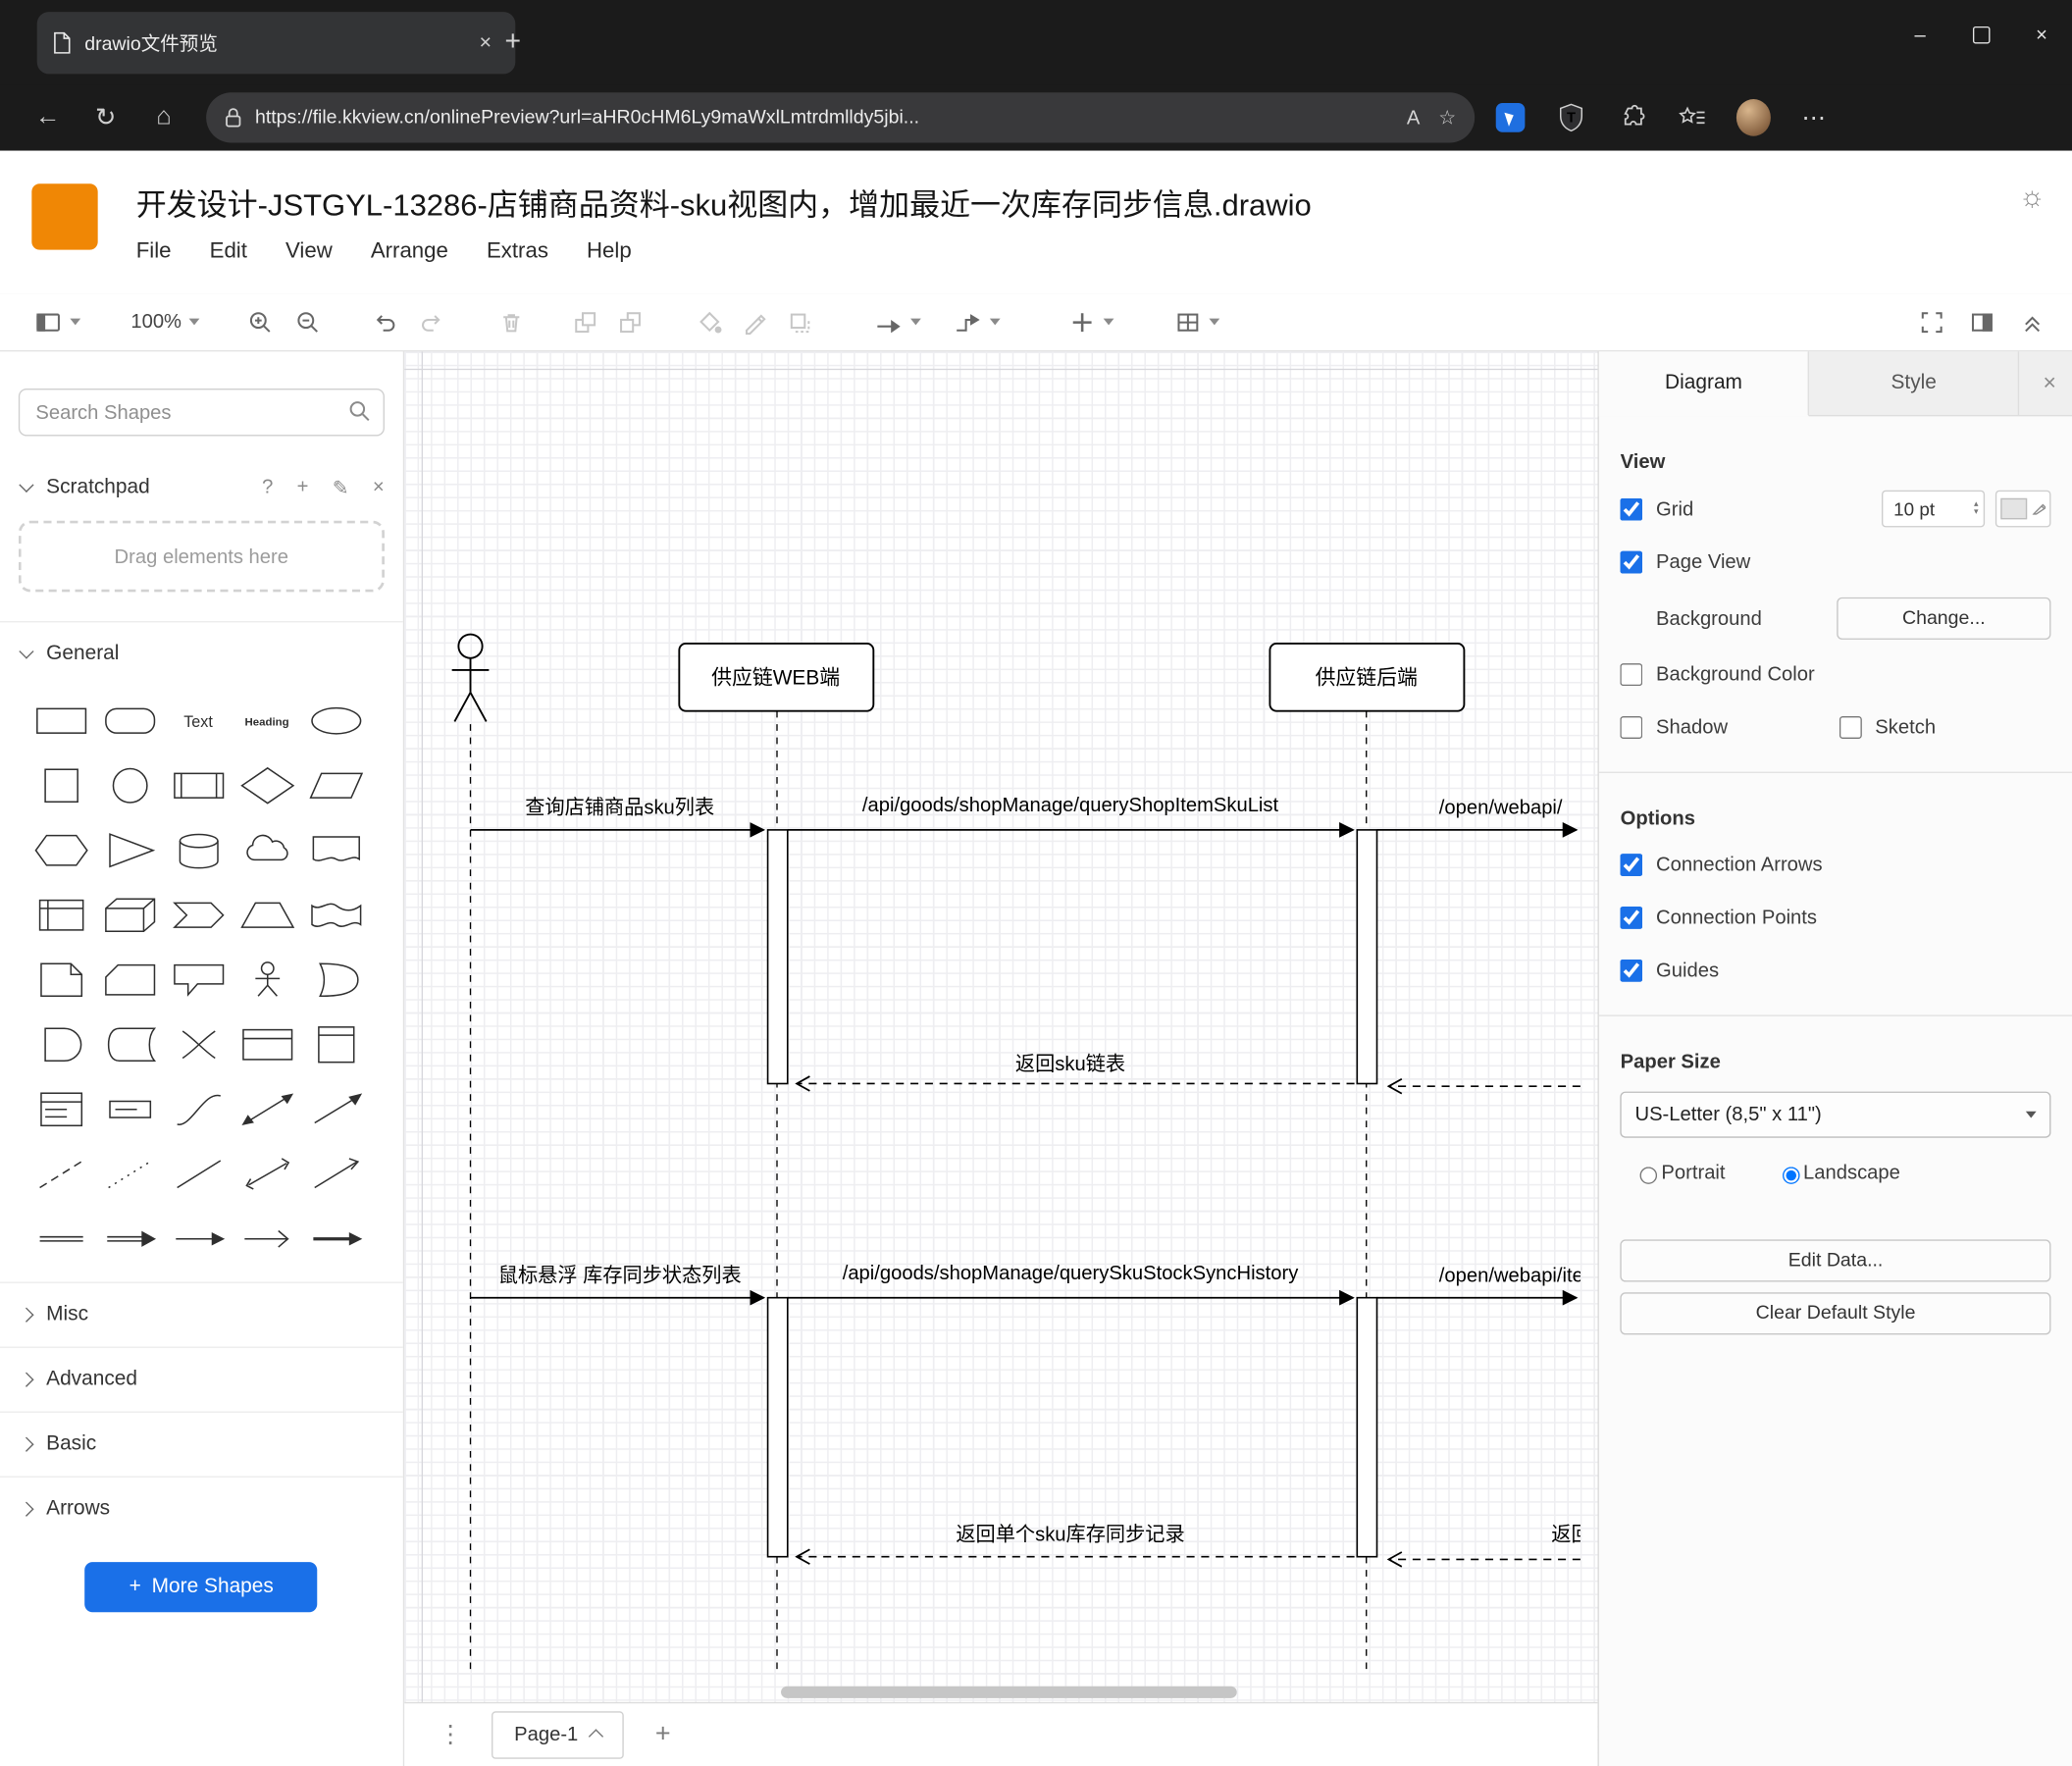  Describe the element at coordinates (1631, 866) in the screenshot. I see `connection-arrows-checkbox` at that location.